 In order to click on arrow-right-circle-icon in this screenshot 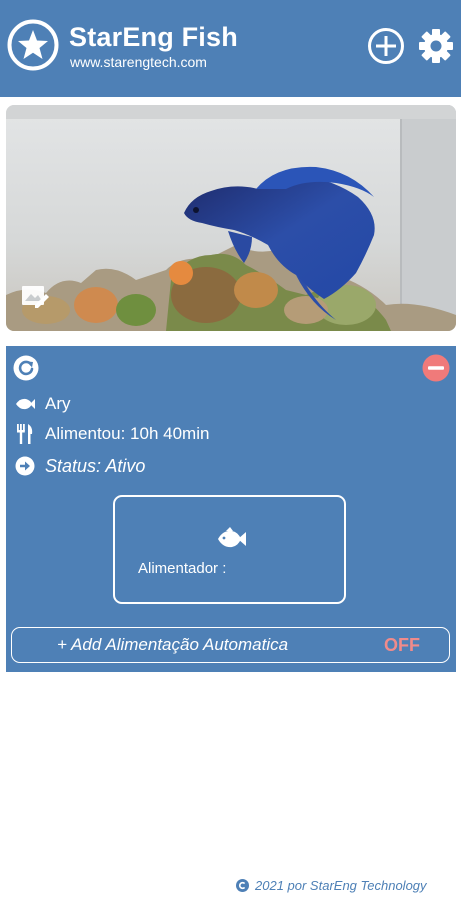, I will do `click(25, 466)`.